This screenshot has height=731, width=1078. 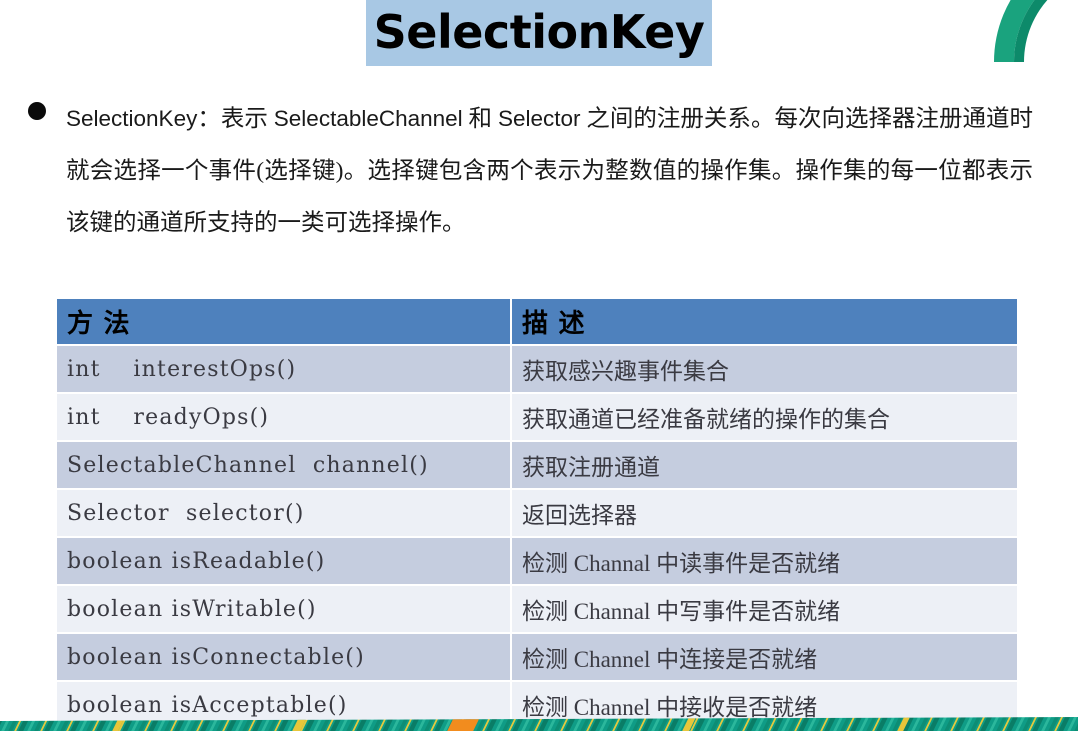 What do you see at coordinates (284, 369) in the screenshot?
I see `cell-method: int interestOps()` at bounding box center [284, 369].